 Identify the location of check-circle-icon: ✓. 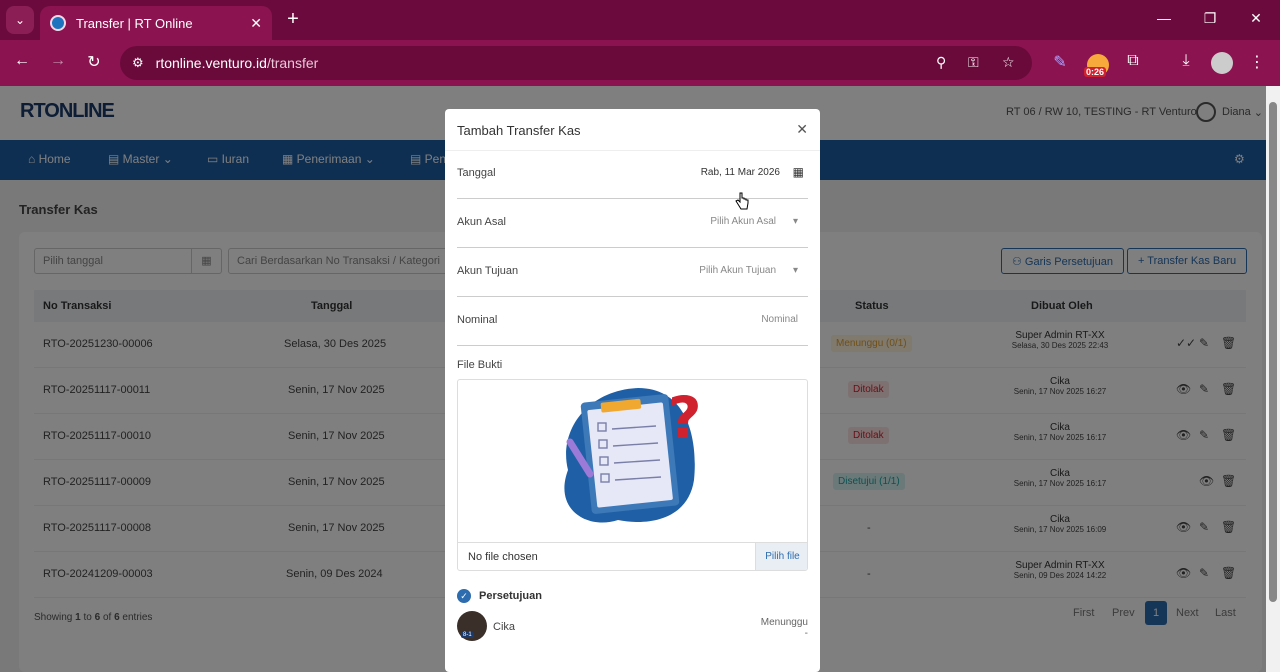
(464, 596).